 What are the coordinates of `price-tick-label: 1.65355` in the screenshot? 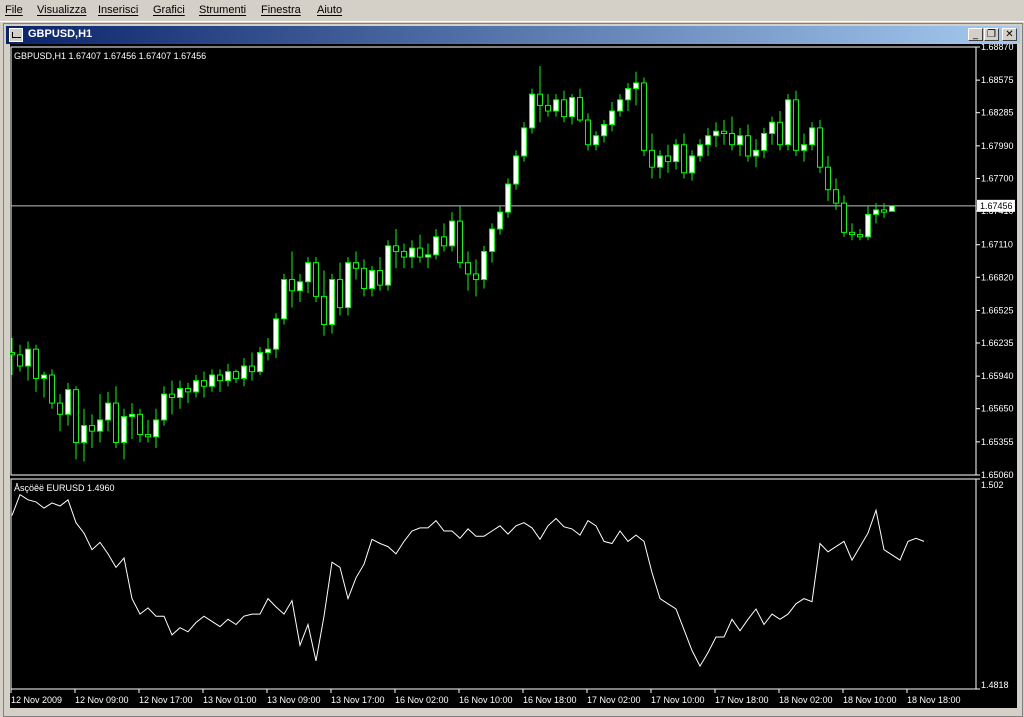 It's located at (997, 442).